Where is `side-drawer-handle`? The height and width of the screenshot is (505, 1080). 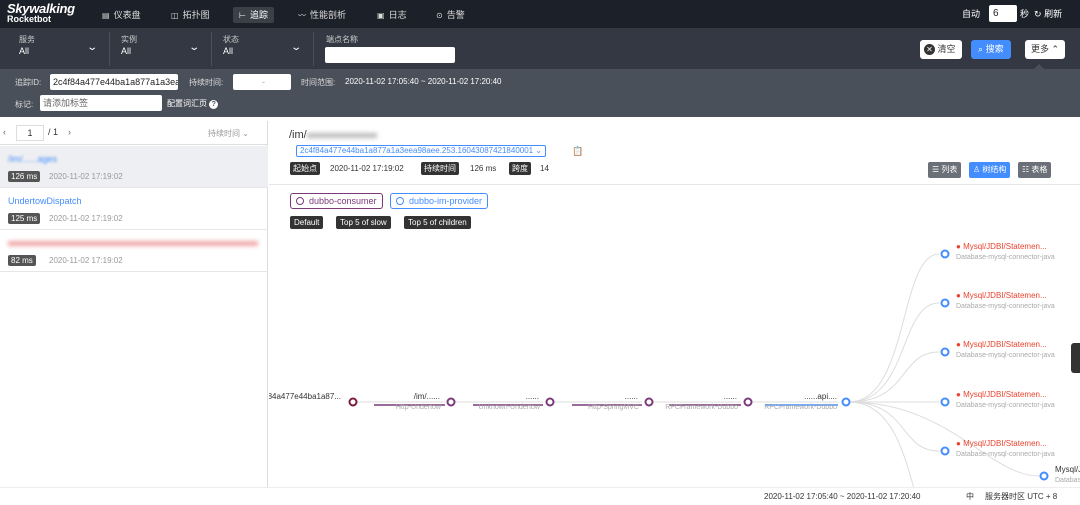
side-drawer-handle is located at coordinates (1075, 358).